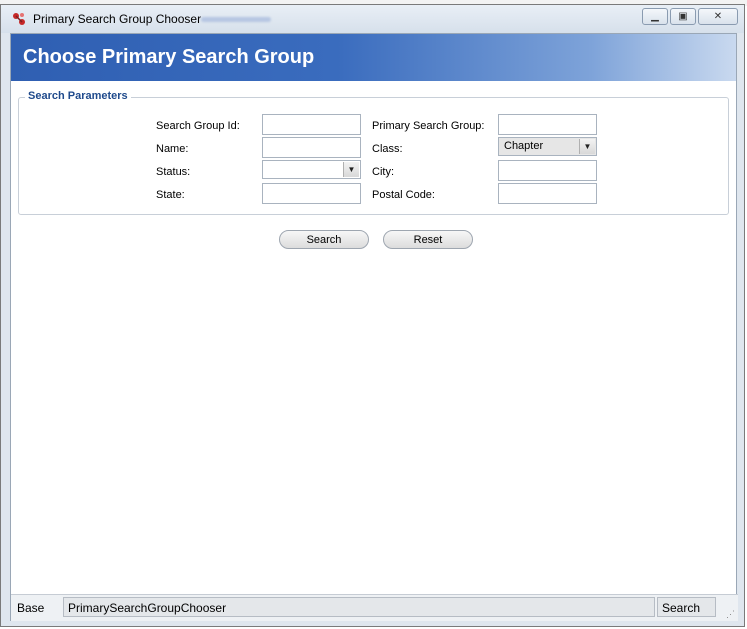 The width and height of the screenshot is (747, 629). What do you see at coordinates (117, 19) in the screenshot?
I see `window-title: Primary Search Group Chooser` at bounding box center [117, 19].